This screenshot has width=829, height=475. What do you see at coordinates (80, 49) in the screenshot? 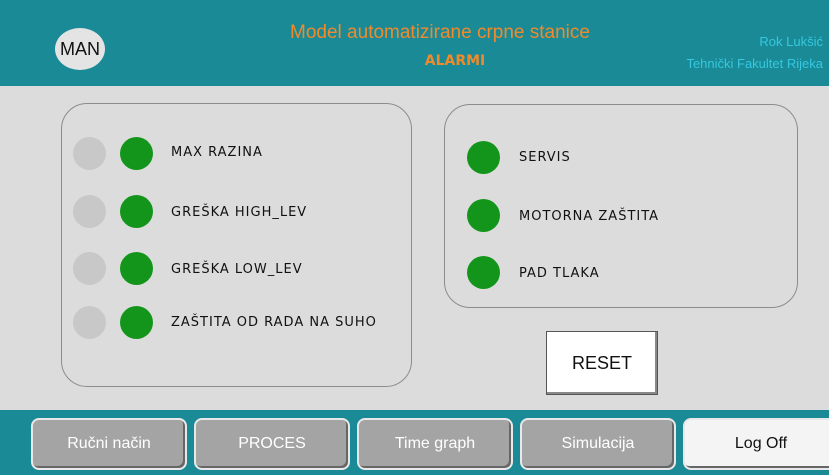
I see `mode-indicator: MAN` at bounding box center [80, 49].